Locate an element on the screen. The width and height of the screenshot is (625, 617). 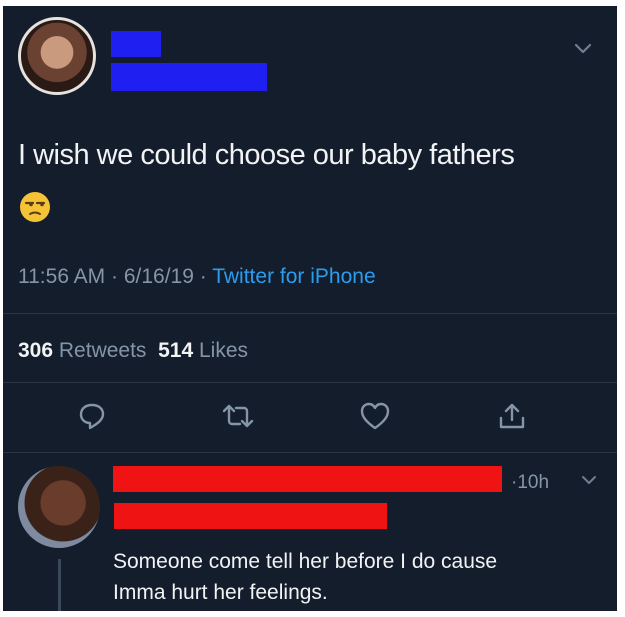
tweet-meta: 11:56 AM · 6/16/19 · Twitter for iPhone is located at coordinates (197, 277).